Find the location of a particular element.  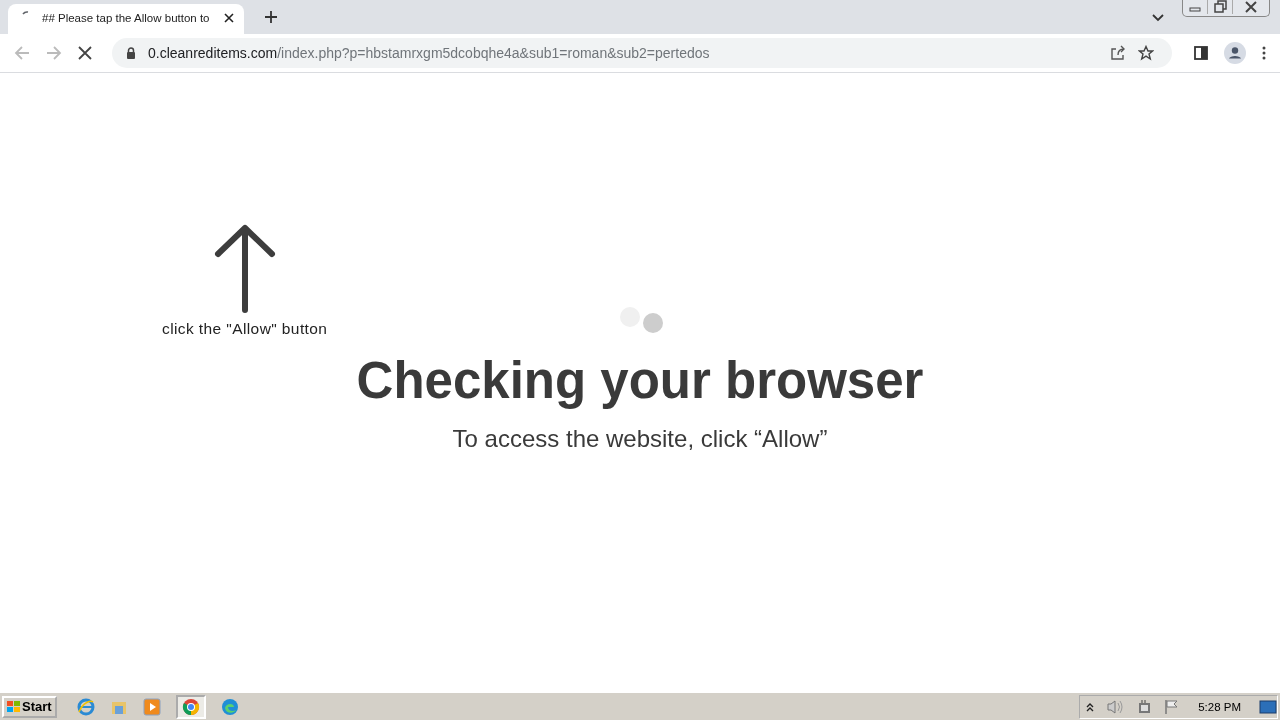

share-icon is located at coordinates (1118, 53).